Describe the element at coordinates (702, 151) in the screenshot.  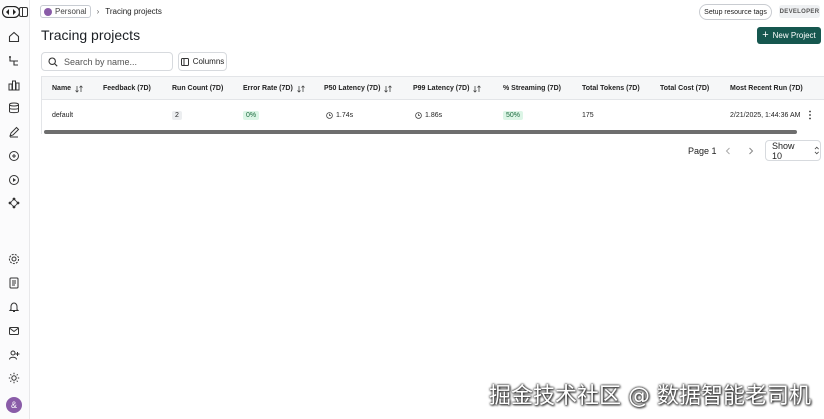
I see `page-indicator: Page 1` at that location.